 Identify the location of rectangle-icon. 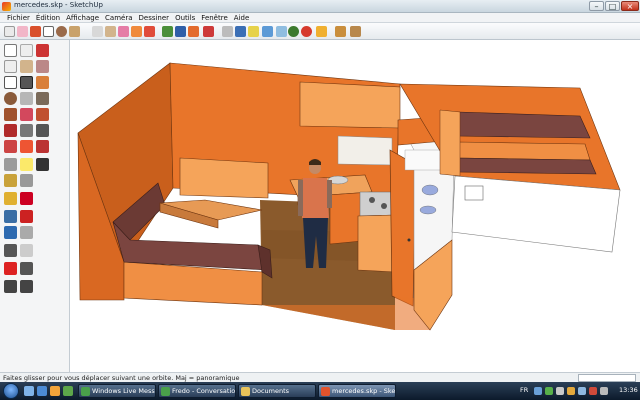
(48, 31).